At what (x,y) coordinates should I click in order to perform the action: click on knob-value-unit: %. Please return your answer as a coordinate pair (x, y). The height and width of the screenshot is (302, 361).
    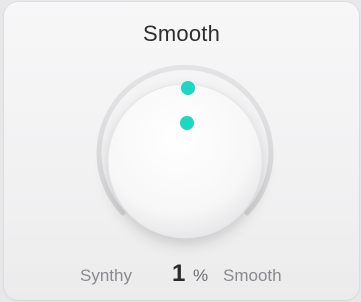
    Looking at the image, I should click on (201, 275).